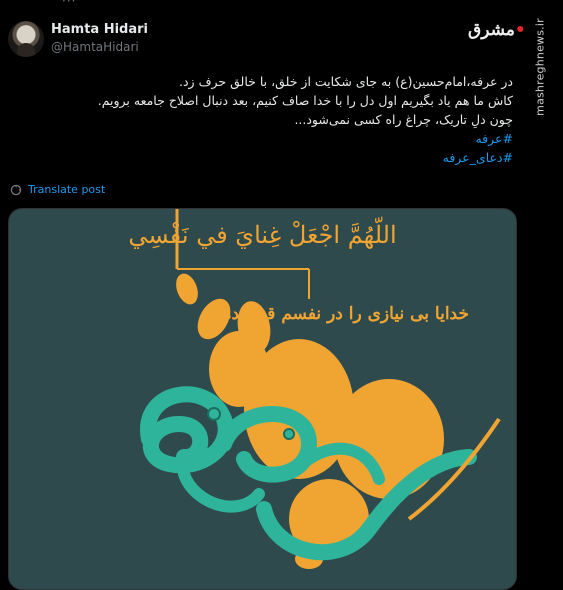 This screenshot has height=590, width=563. What do you see at coordinates (494, 138) in the screenshot?
I see `hashtag-arafah: #عرفه` at bounding box center [494, 138].